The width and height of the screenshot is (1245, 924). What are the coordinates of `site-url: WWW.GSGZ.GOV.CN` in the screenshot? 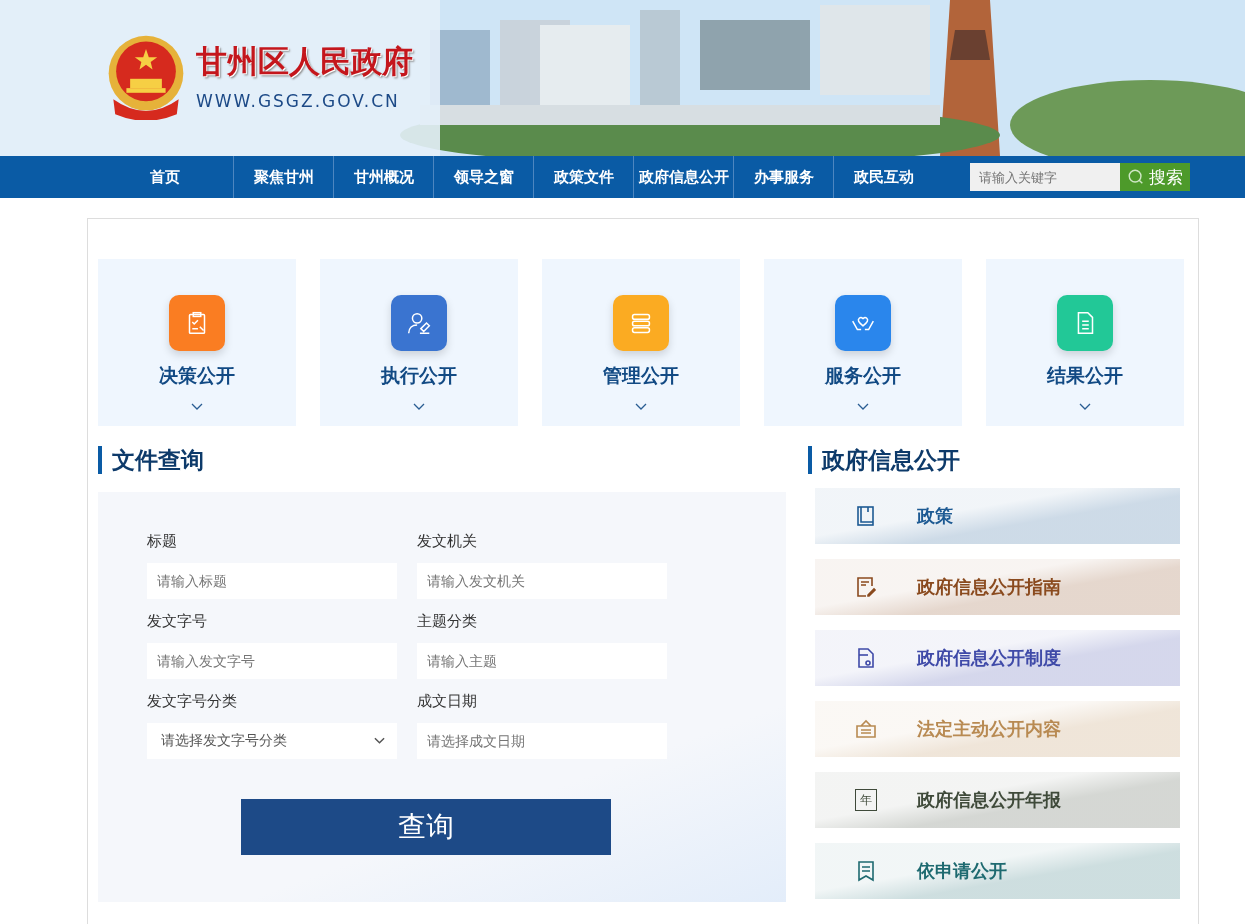 It's located at (298, 101).